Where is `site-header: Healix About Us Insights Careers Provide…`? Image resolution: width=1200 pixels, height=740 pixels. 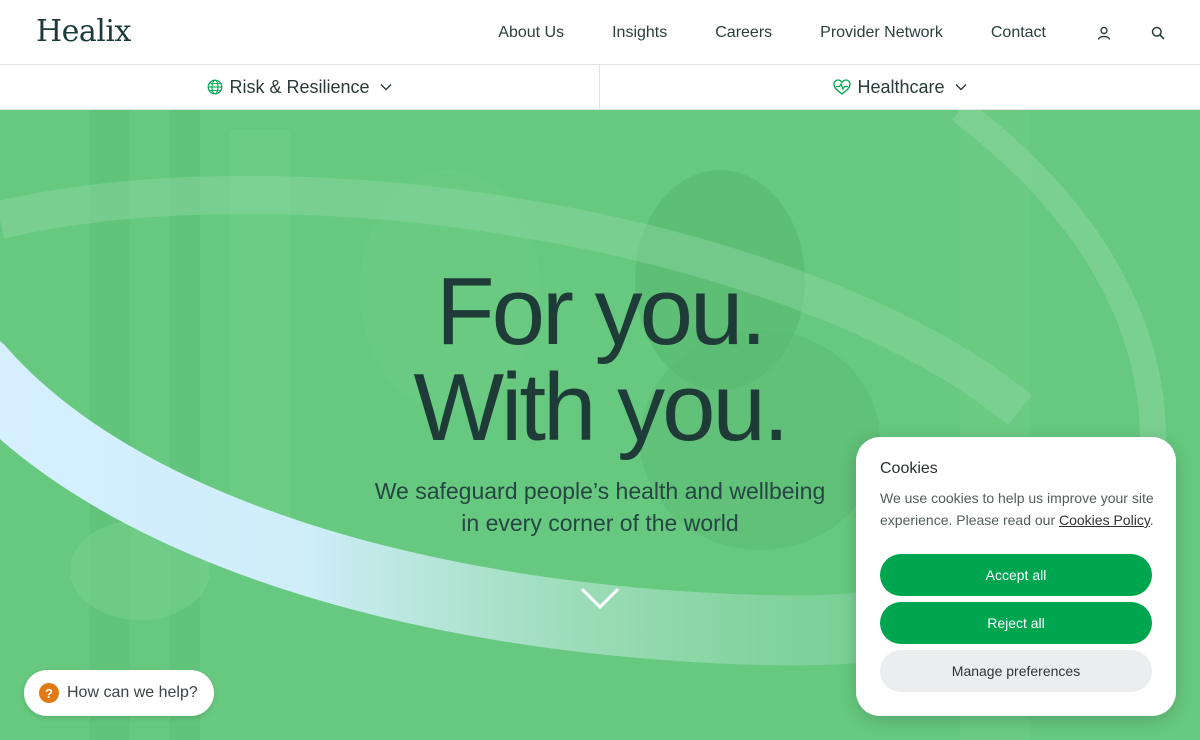 site-header: Healix About Us Insights Careers Provide… is located at coordinates (600, 32).